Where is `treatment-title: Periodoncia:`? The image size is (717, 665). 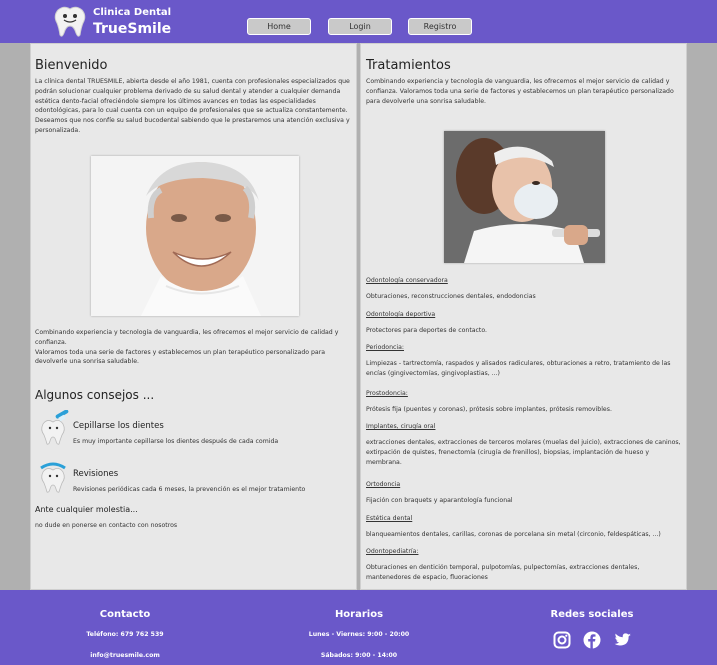
treatment-title: Periodoncia: is located at coordinates (385, 347).